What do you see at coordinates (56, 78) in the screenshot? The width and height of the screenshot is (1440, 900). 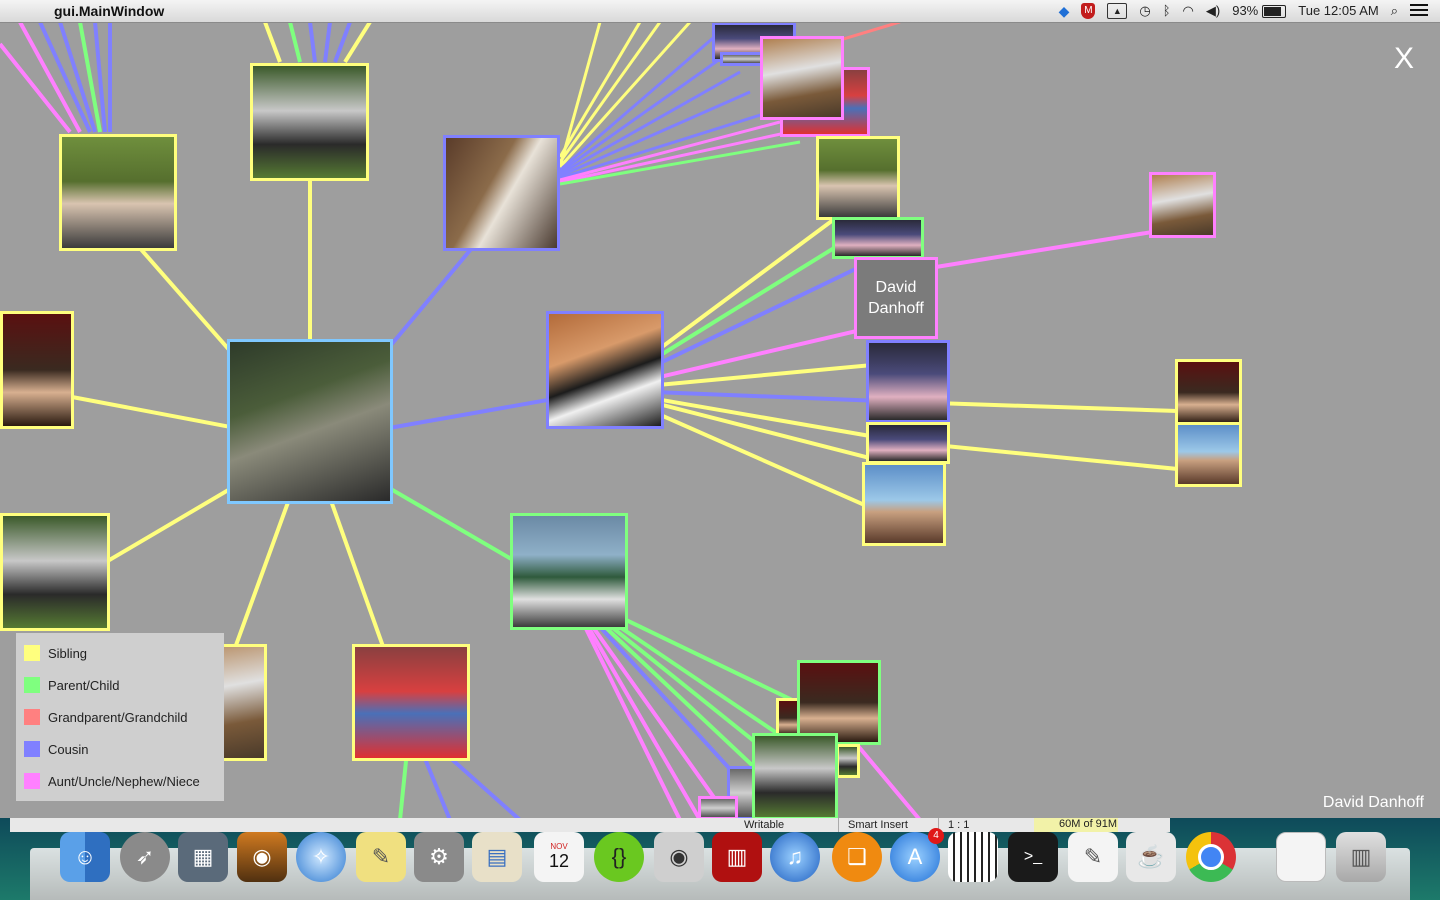 I see `edge-group-top-left` at bounding box center [56, 78].